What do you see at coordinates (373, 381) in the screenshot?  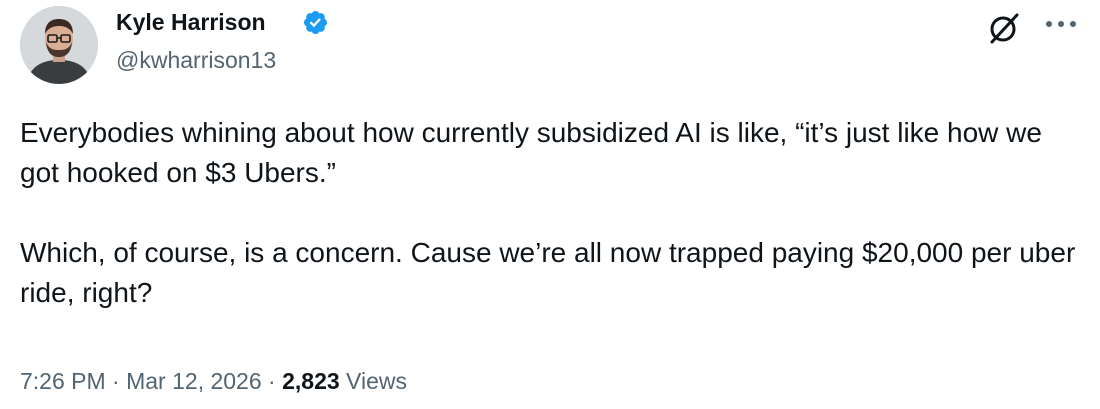 I see `views-label: Views` at bounding box center [373, 381].